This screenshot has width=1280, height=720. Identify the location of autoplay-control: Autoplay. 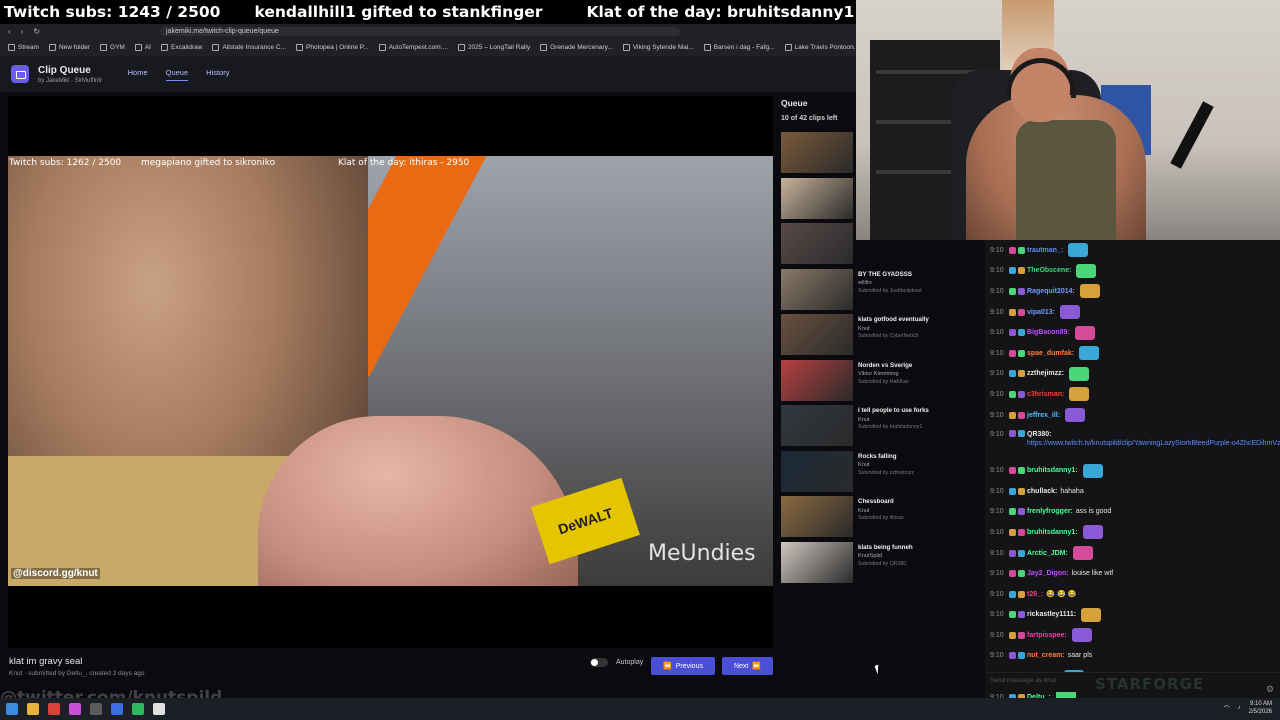
(616, 662).